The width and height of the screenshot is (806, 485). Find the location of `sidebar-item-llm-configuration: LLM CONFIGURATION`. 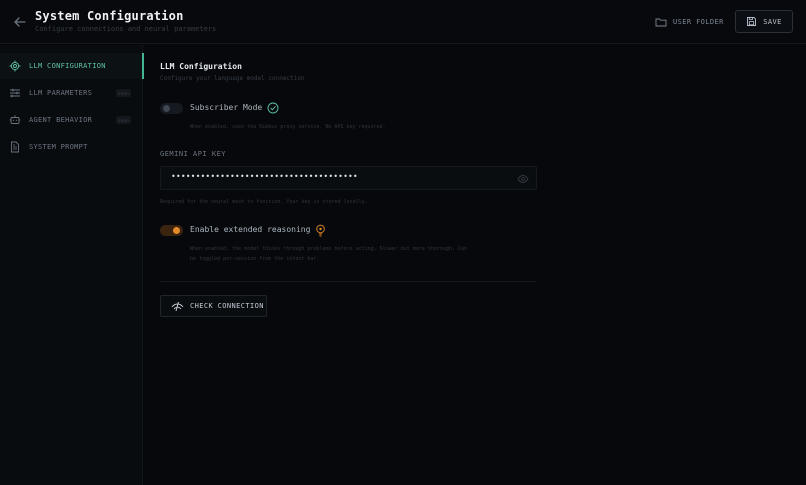

sidebar-item-llm-configuration: LLM CONFIGURATION is located at coordinates (72, 66).